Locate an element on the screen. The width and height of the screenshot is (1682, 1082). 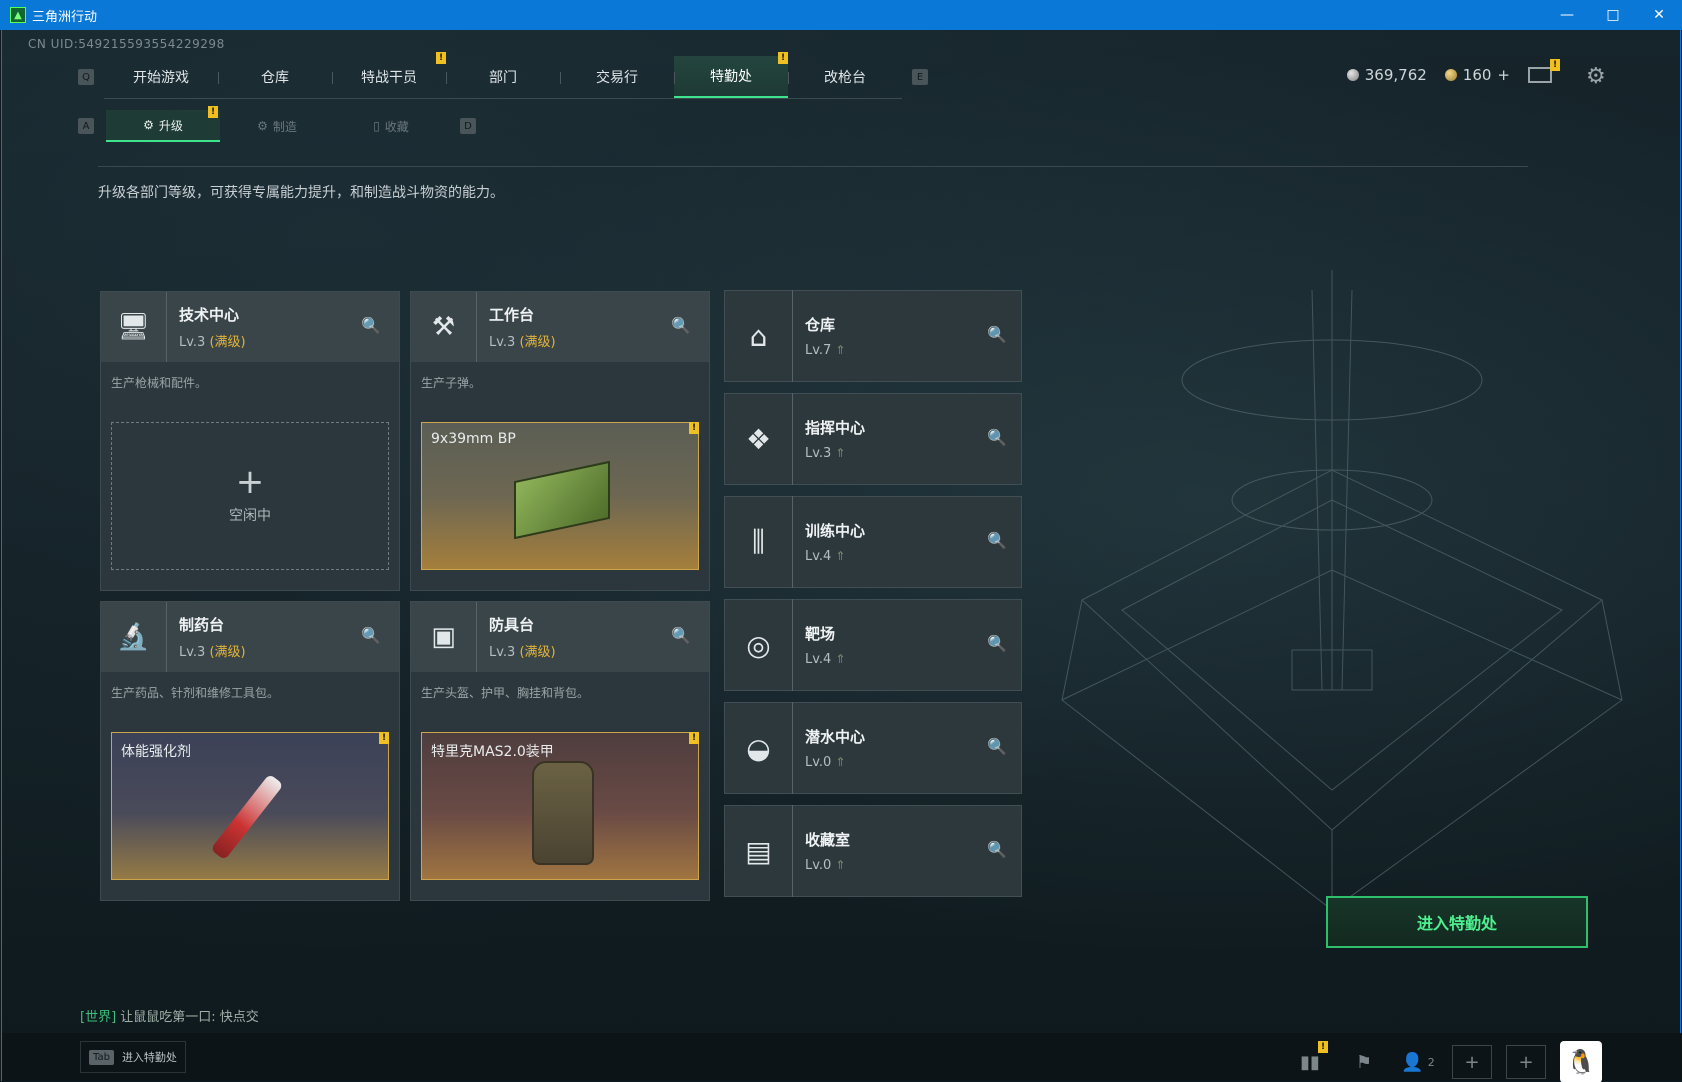
tab-5: 特勤处! is located at coordinates (731, 74).